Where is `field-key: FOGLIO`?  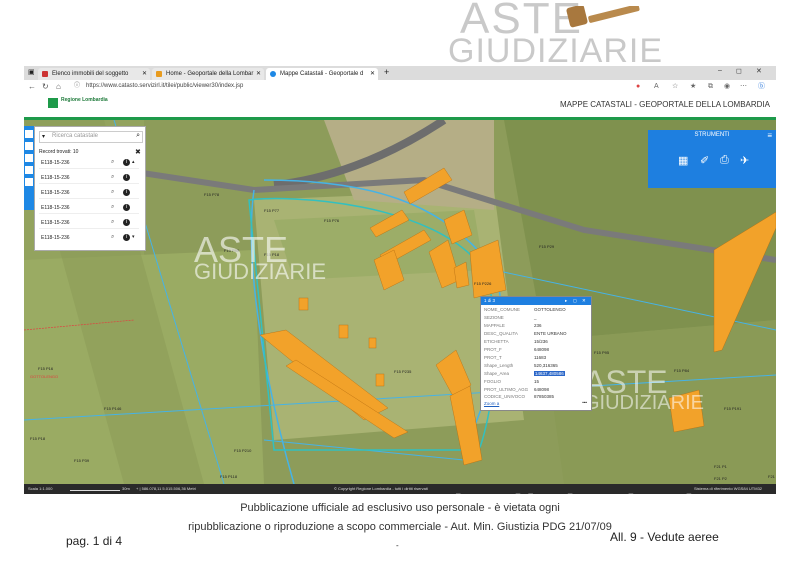 field-key: FOGLIO is located at coordinates (493, 381).